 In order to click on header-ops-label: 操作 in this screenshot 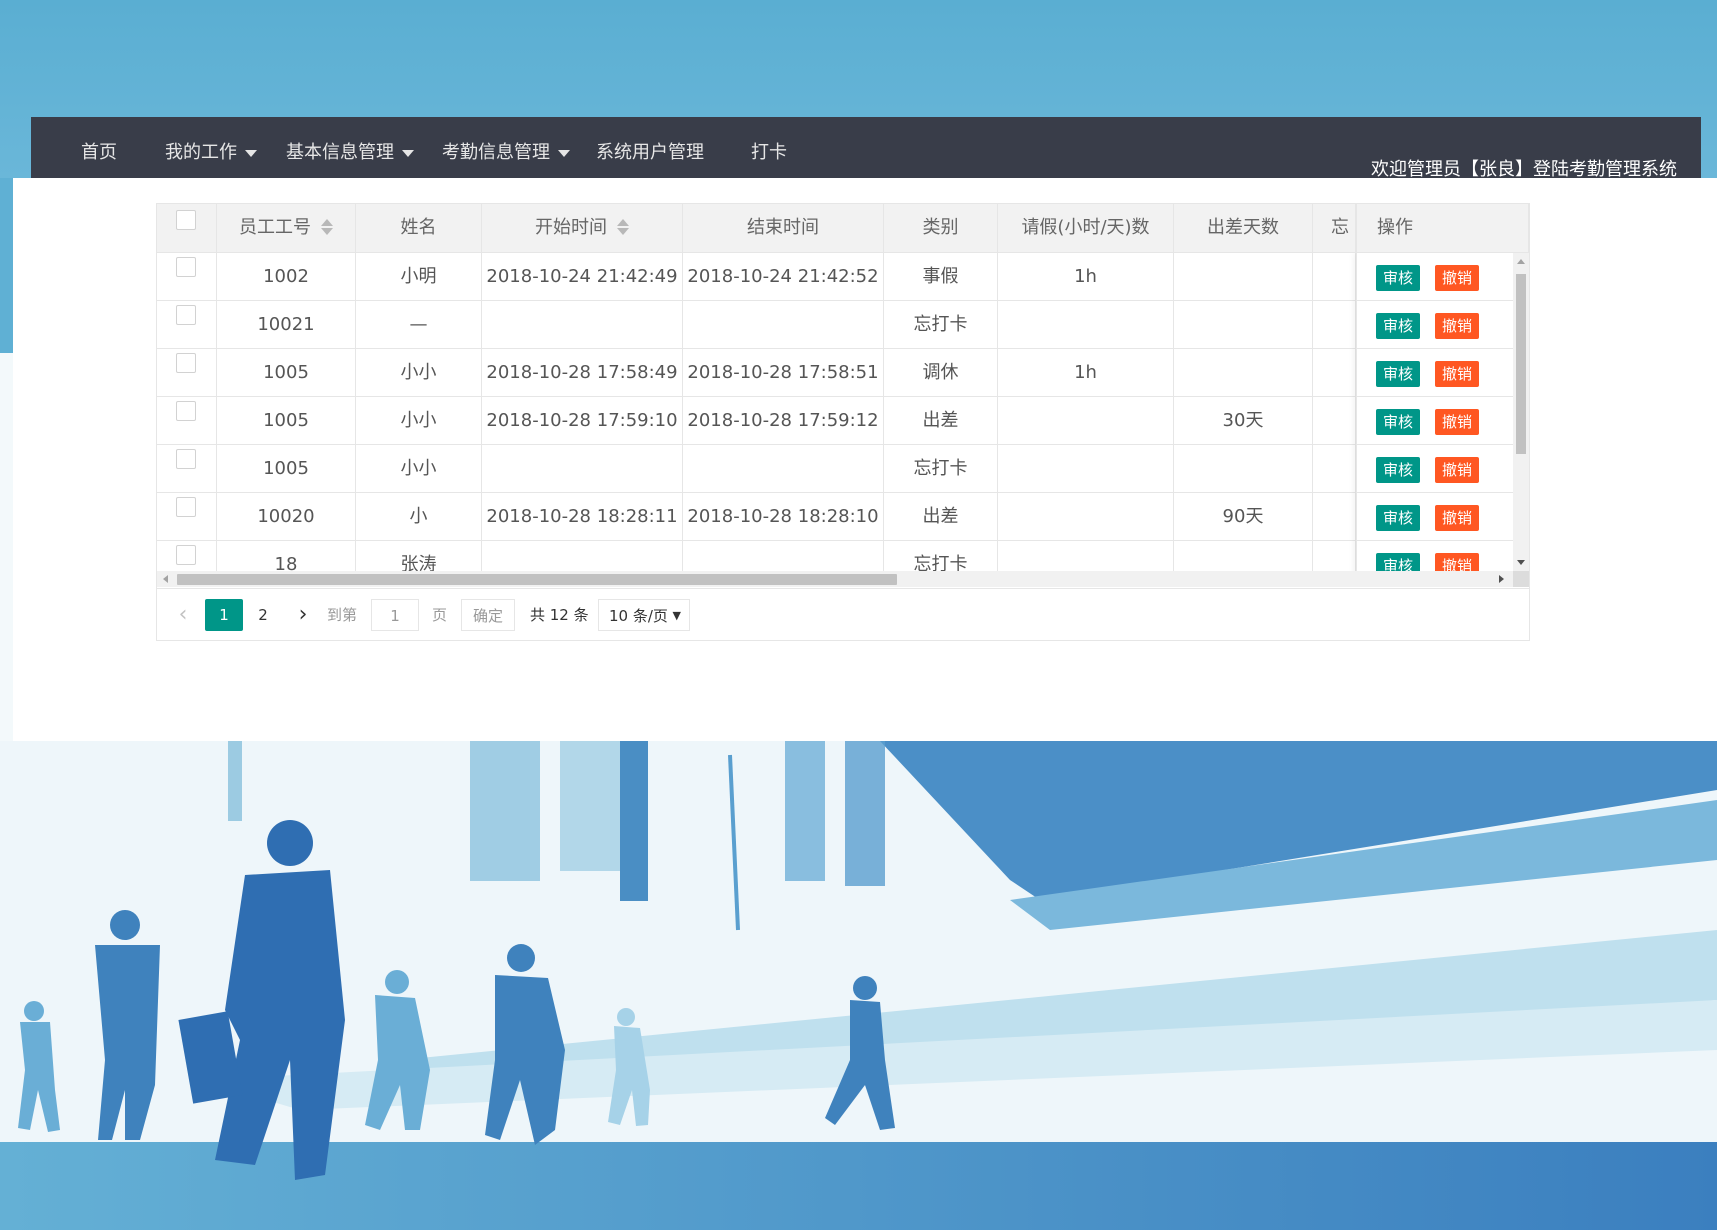, I will do `click(1395, 227)`.